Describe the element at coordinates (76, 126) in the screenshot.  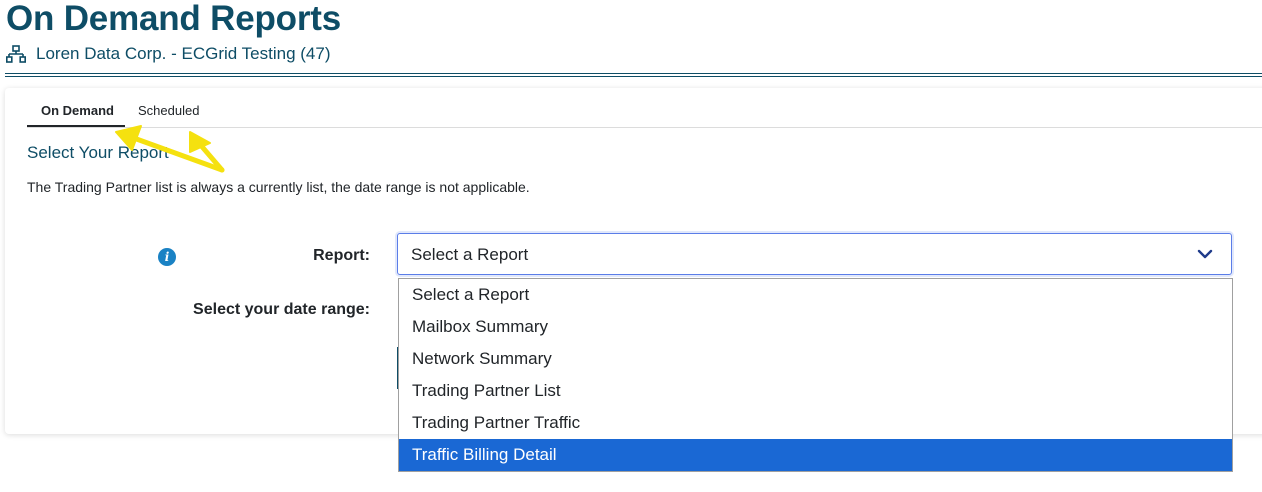
I see `active-tab-indicator` at that location.